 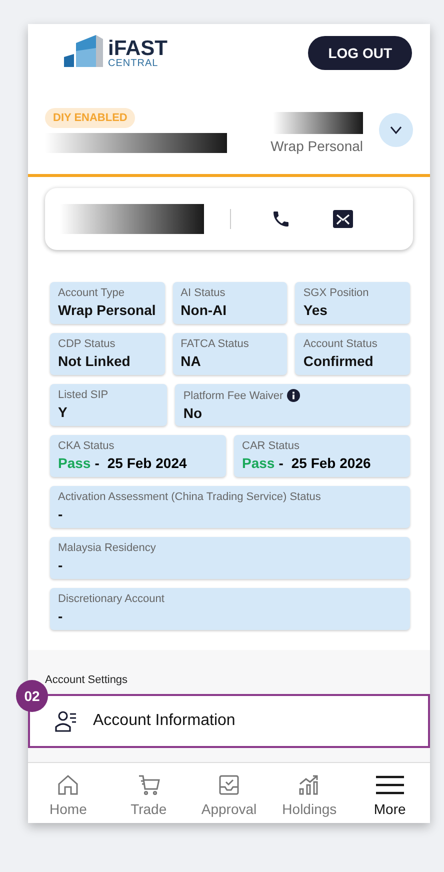 What do you see at coordinates (147, 463) in the screenshot?
I see `field-value: 25 Feb 2024` at bounding box center [147, 463].